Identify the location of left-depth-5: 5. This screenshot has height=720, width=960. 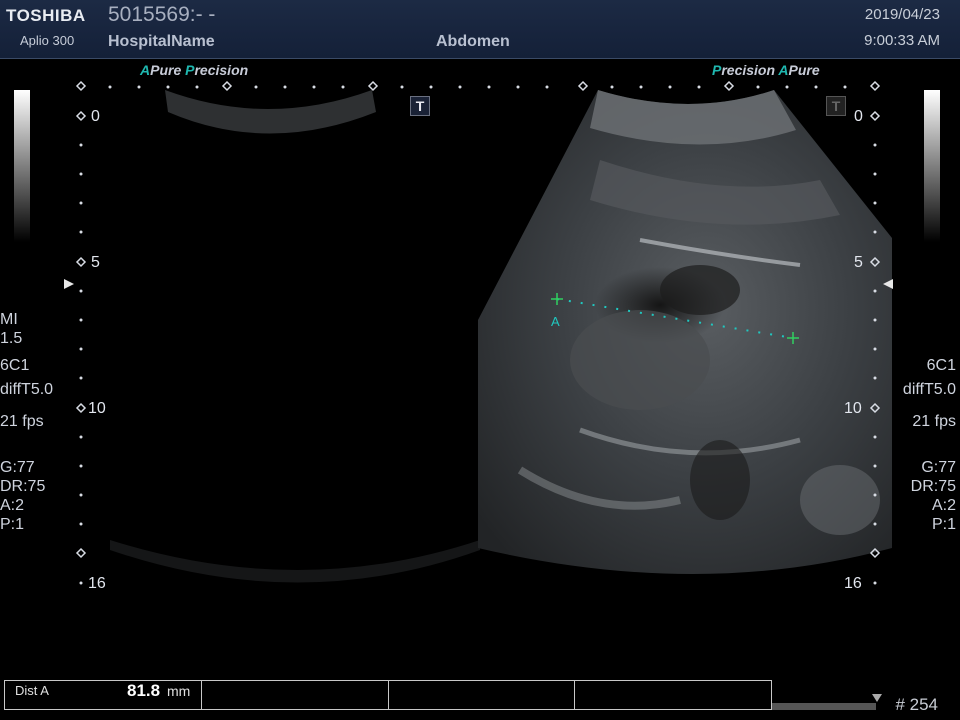
(95, 262).